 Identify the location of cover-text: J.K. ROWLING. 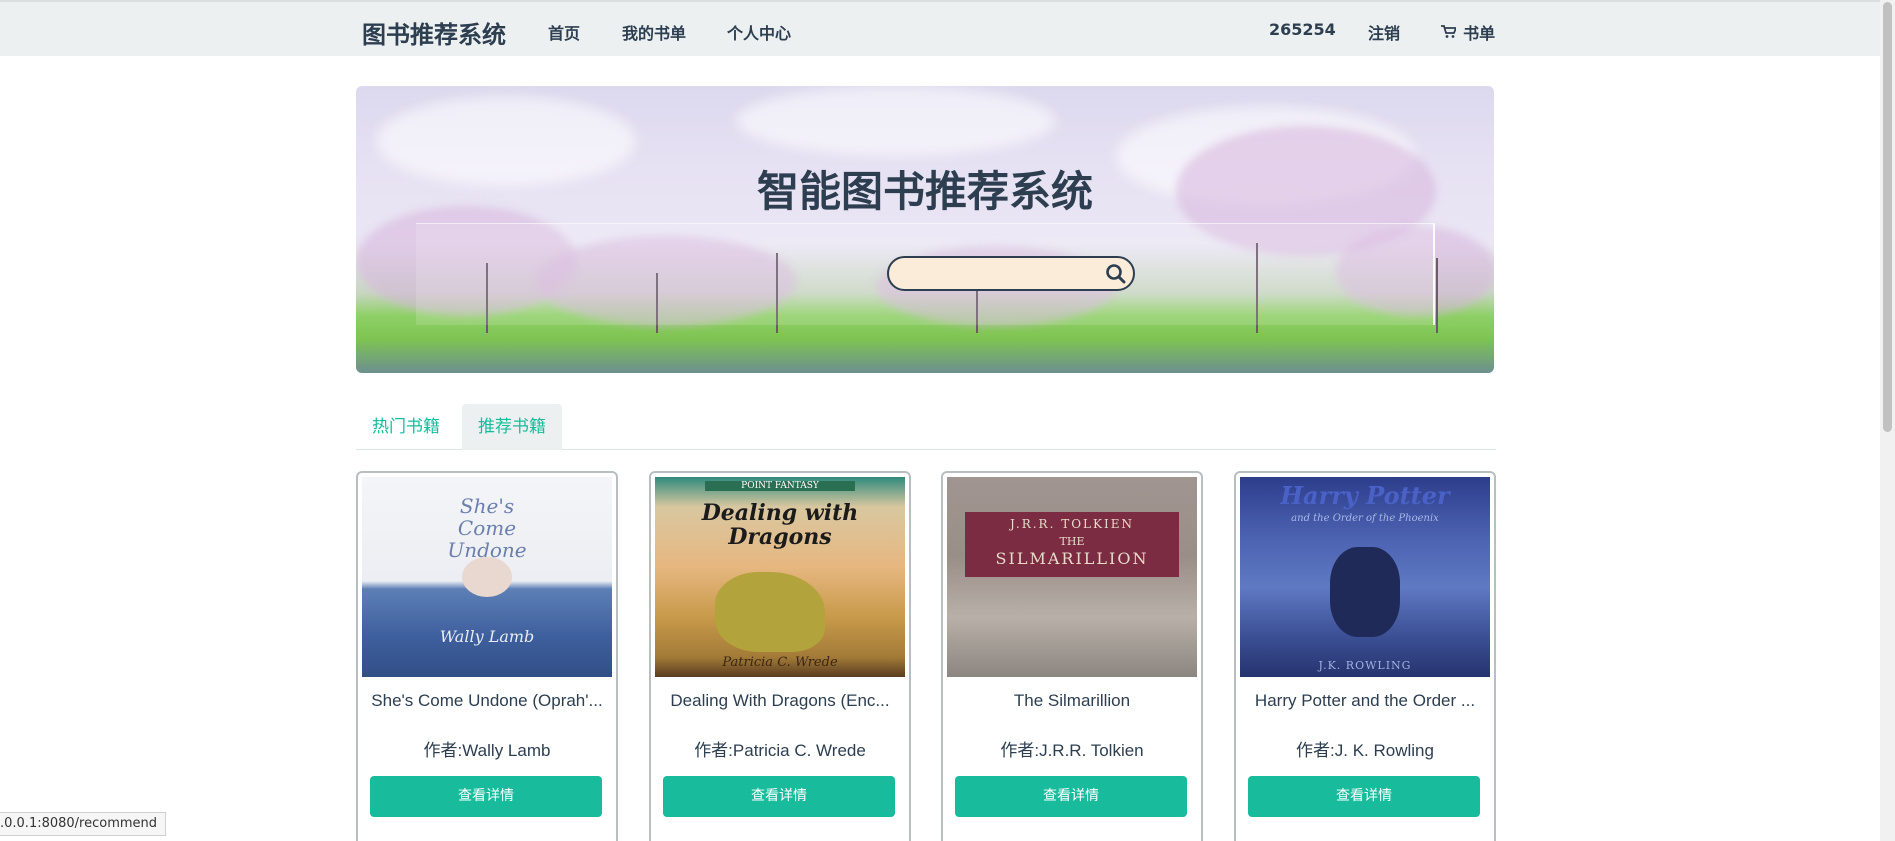
(1365, 665).